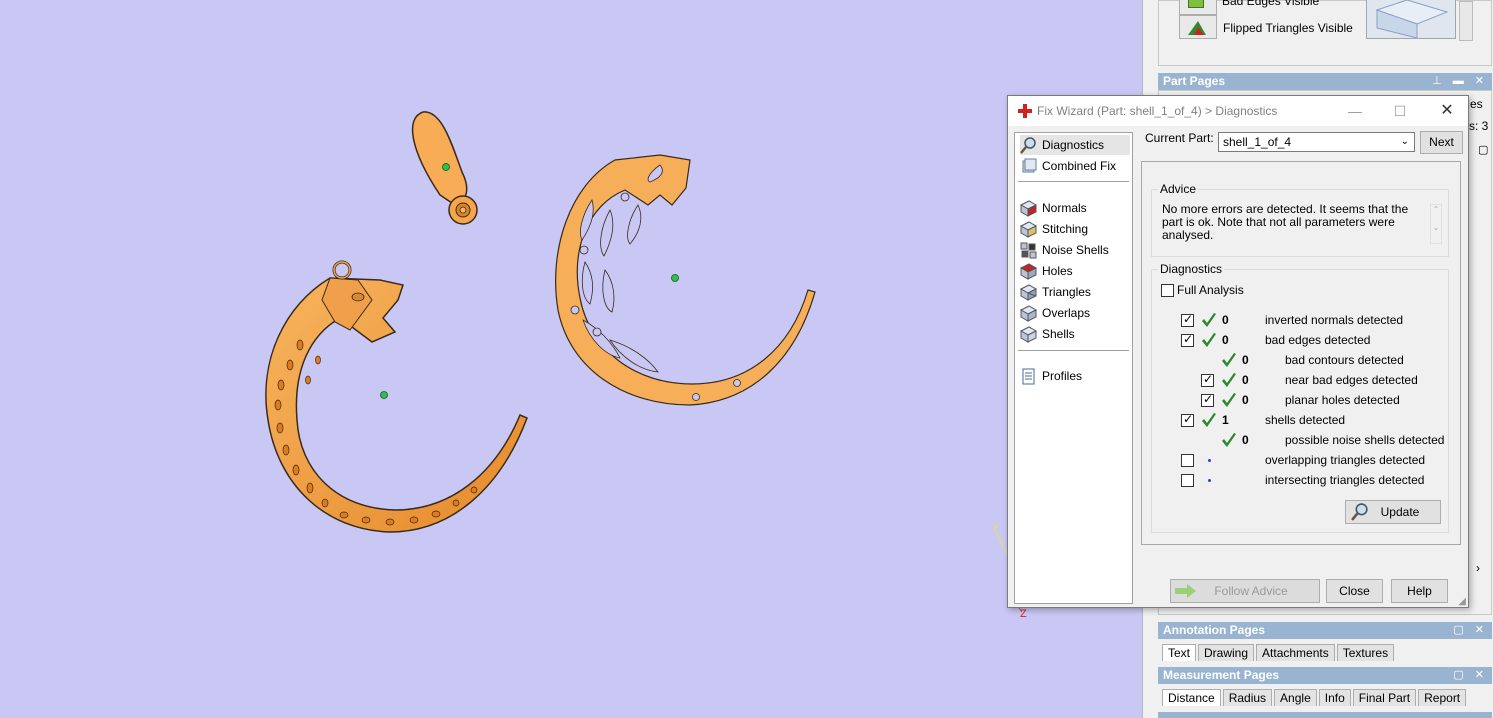 The image size is (1493, 718). Describe the element at coordinates (1447, 111) in the screenshot. I see `close-window-button: ✕` at that location.